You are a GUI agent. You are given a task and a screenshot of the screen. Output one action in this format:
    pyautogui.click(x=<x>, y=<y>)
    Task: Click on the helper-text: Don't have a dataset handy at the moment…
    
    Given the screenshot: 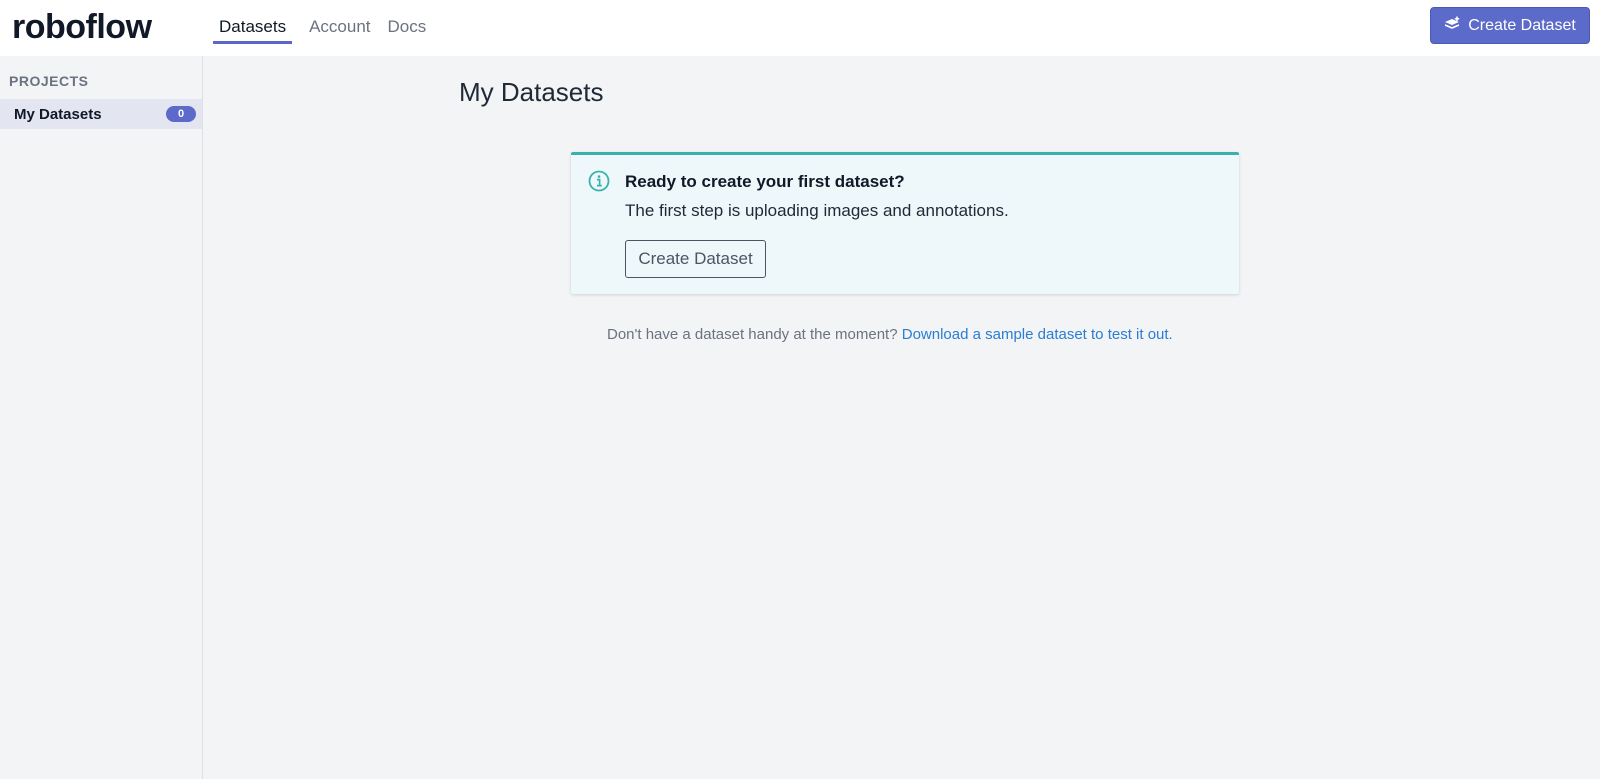 What is the action you would take?
    pyautogui.click(x=752, y=334)
    